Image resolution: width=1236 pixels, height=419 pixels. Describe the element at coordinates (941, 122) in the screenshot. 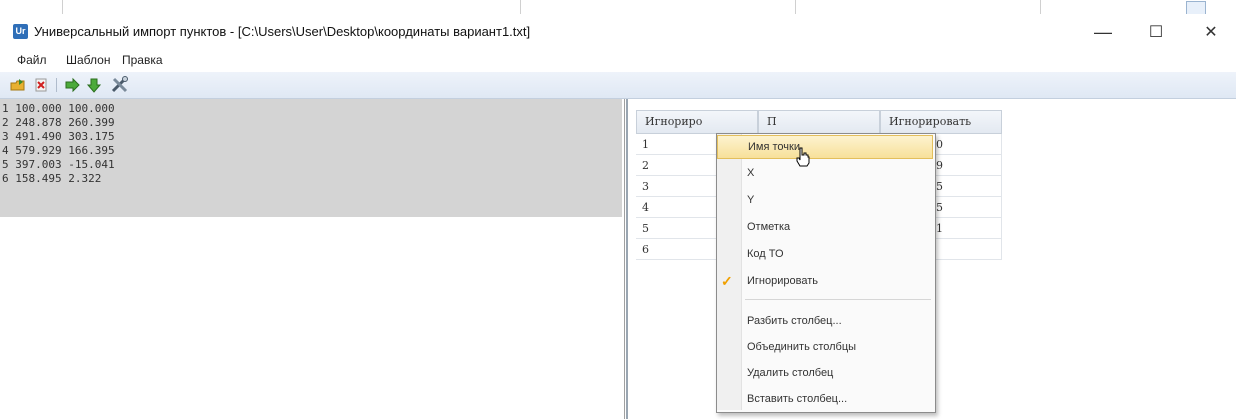

I see `grid-header-col3: Игнорировать` at that location.